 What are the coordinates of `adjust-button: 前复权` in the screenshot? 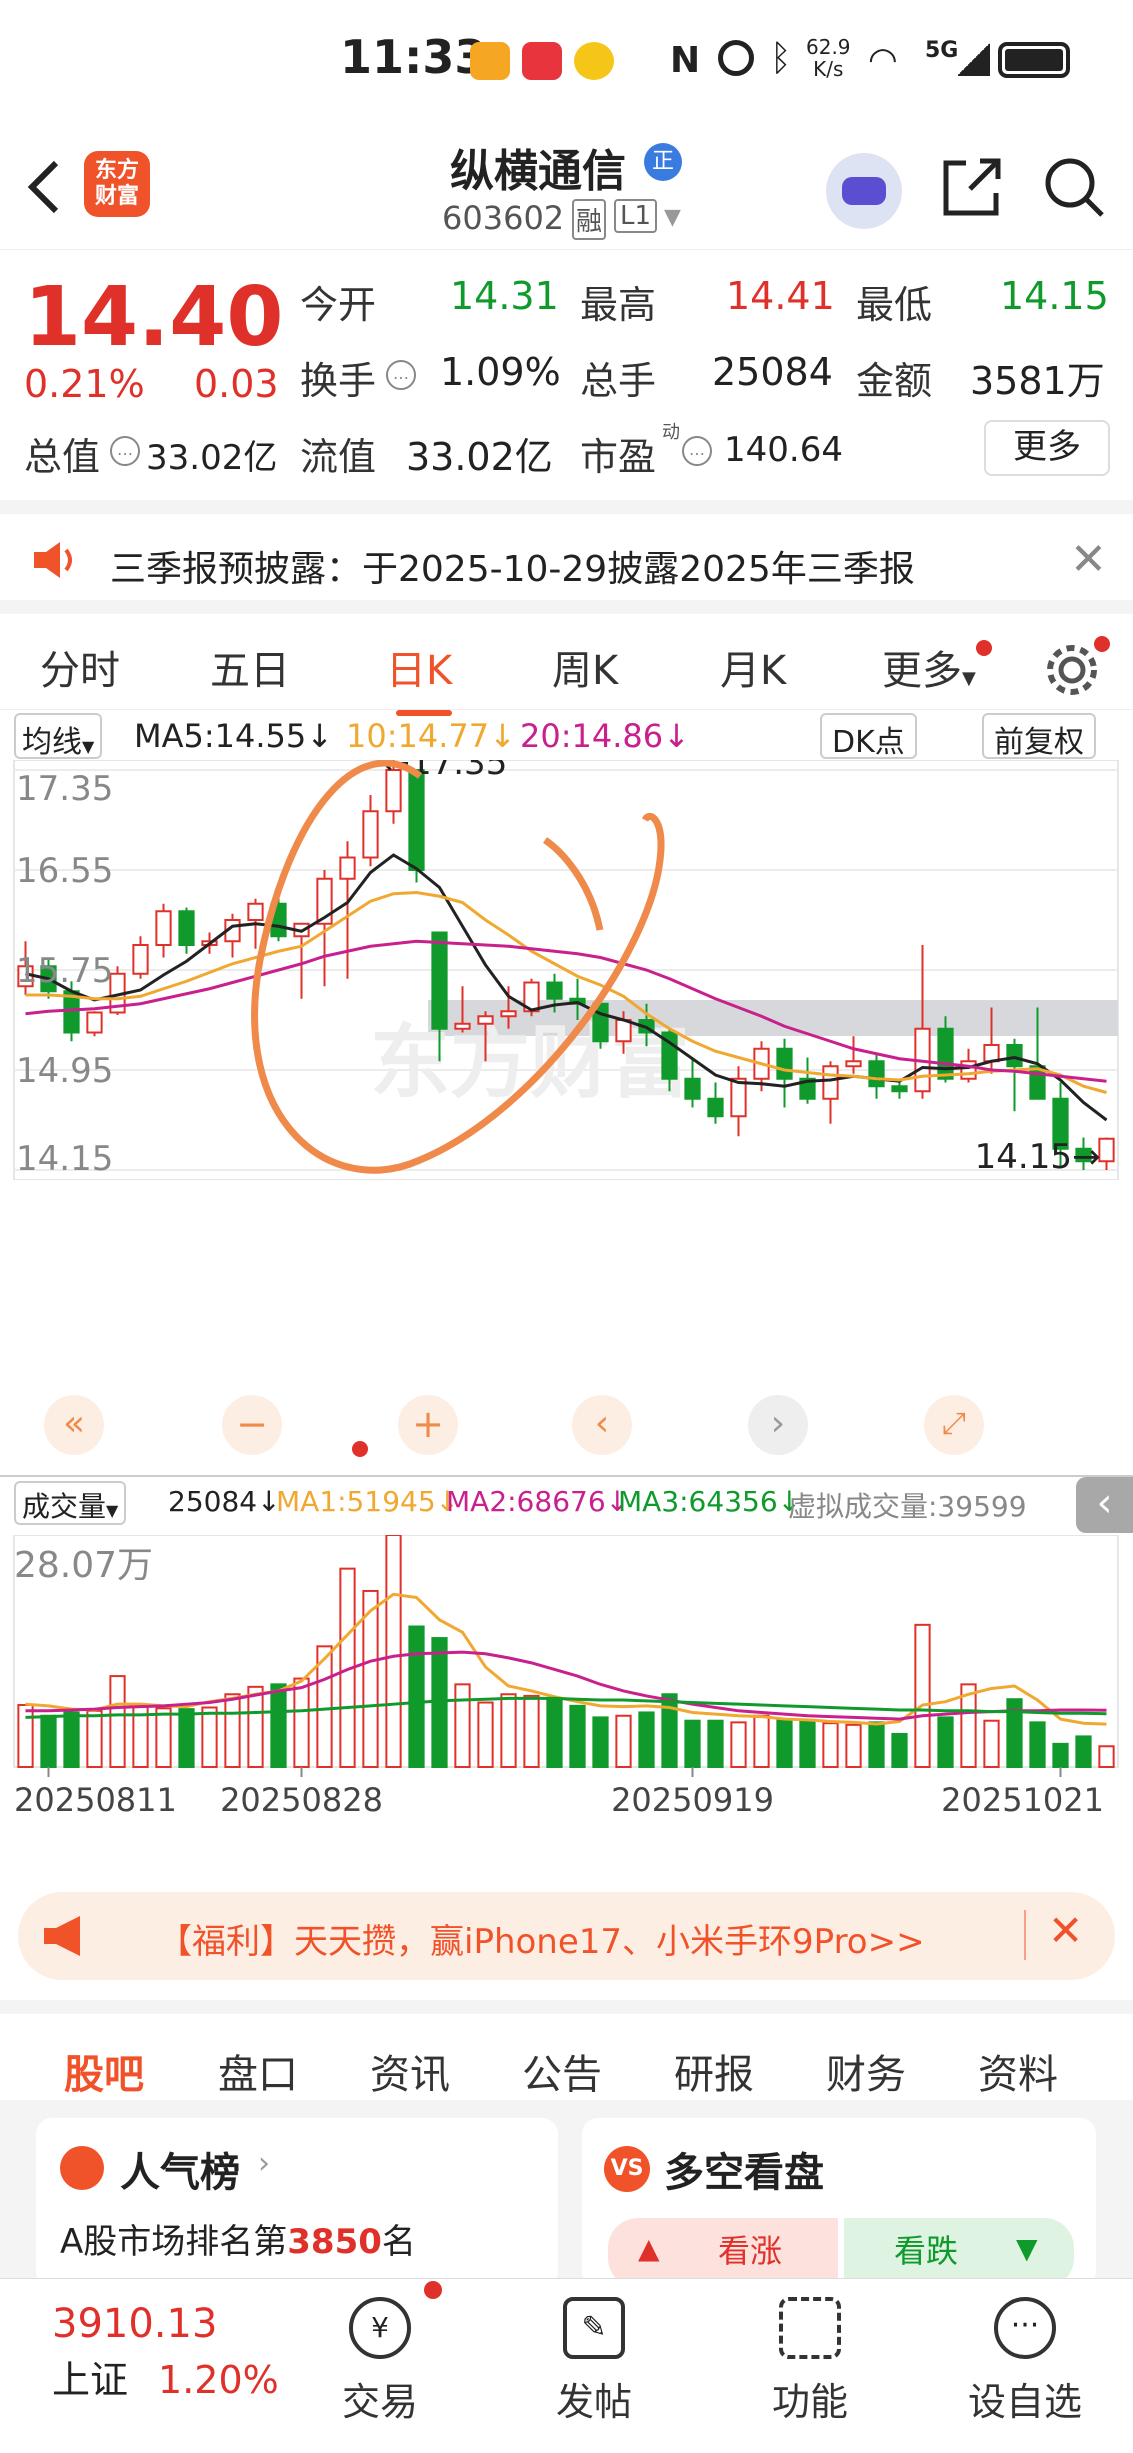 It's located at (1039, 736).